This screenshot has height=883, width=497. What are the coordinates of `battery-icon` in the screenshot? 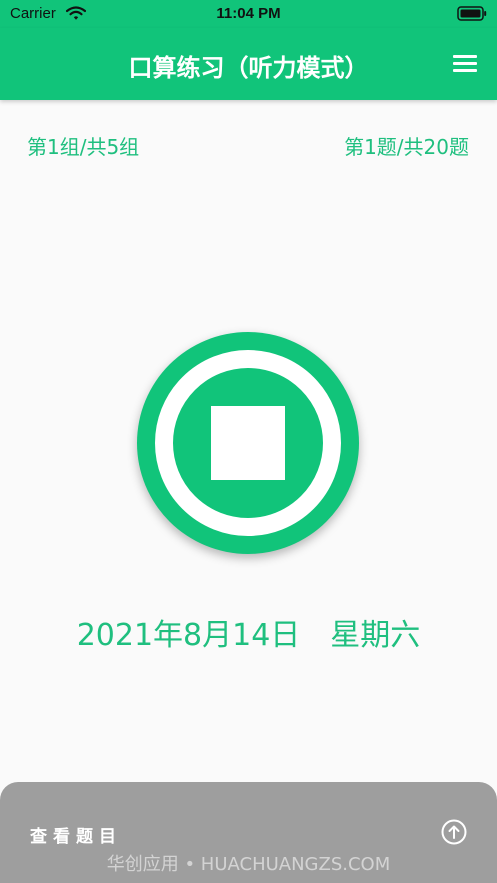 It's located at (472, 15).